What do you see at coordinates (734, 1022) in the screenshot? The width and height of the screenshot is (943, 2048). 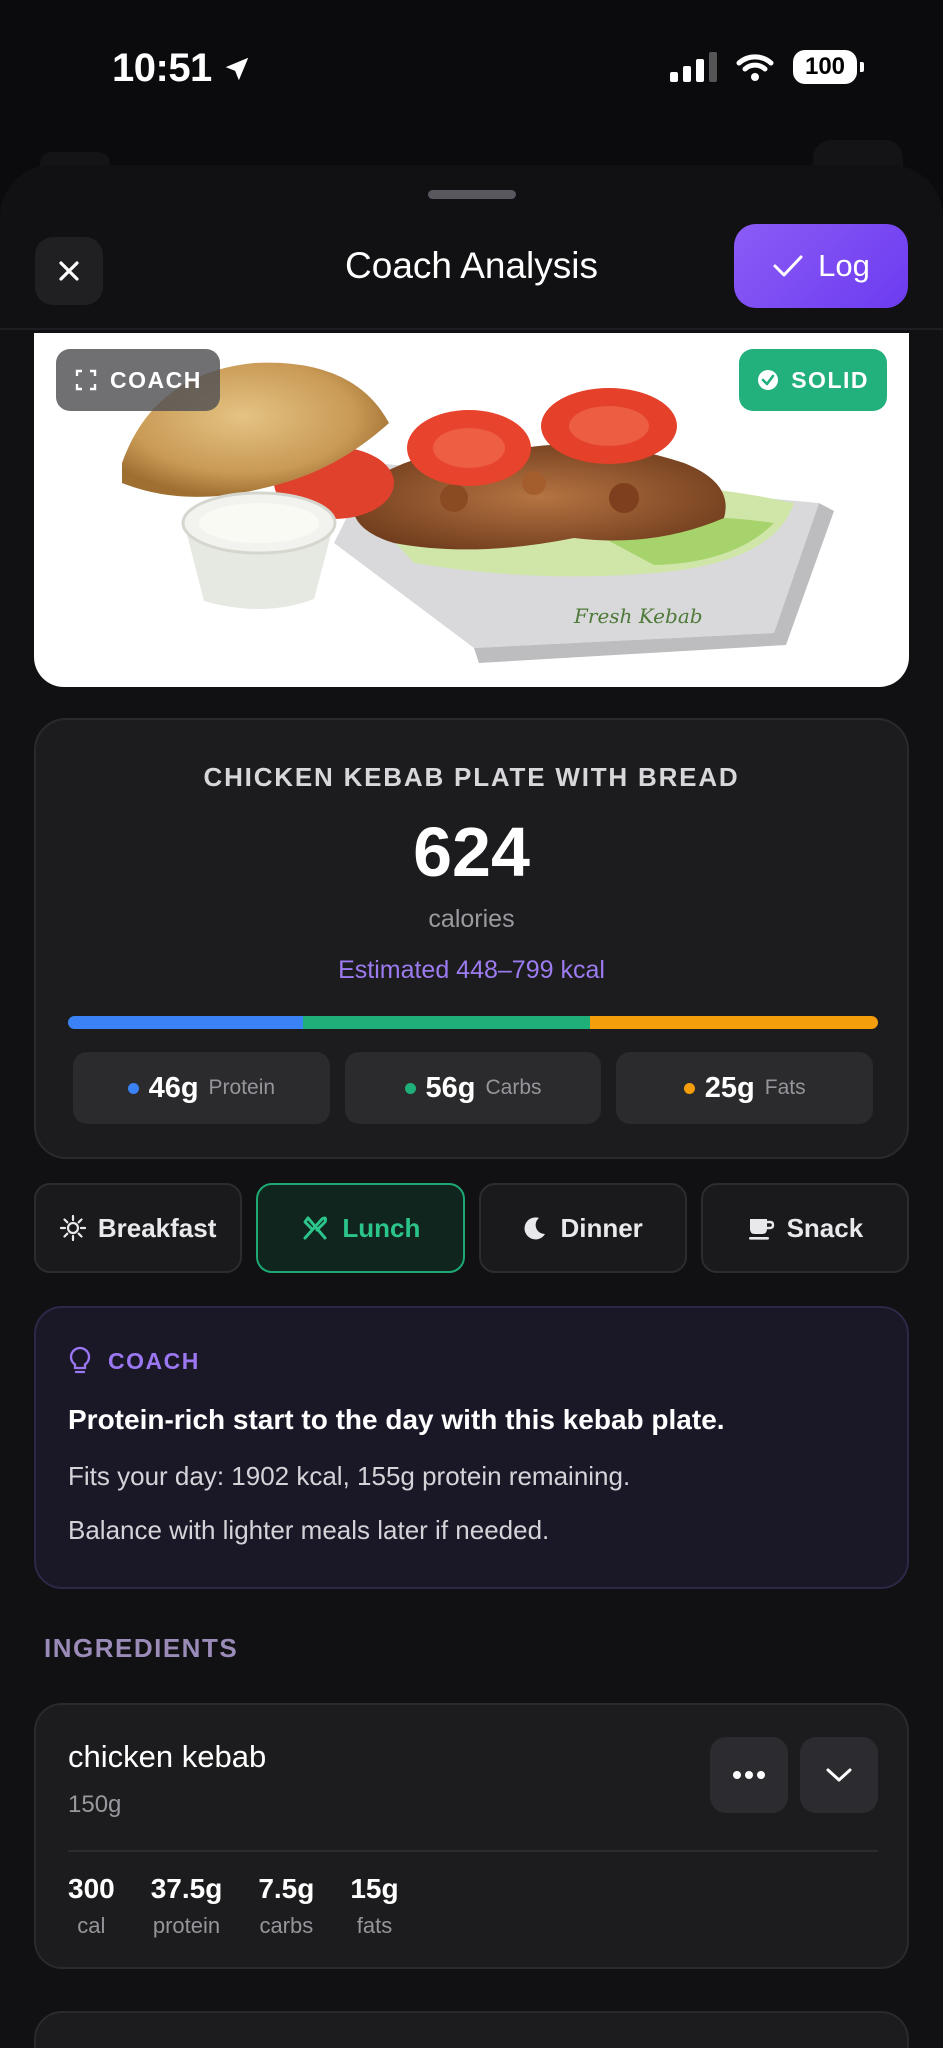 I see `fats-segment` at bounding box center [734, 1022].